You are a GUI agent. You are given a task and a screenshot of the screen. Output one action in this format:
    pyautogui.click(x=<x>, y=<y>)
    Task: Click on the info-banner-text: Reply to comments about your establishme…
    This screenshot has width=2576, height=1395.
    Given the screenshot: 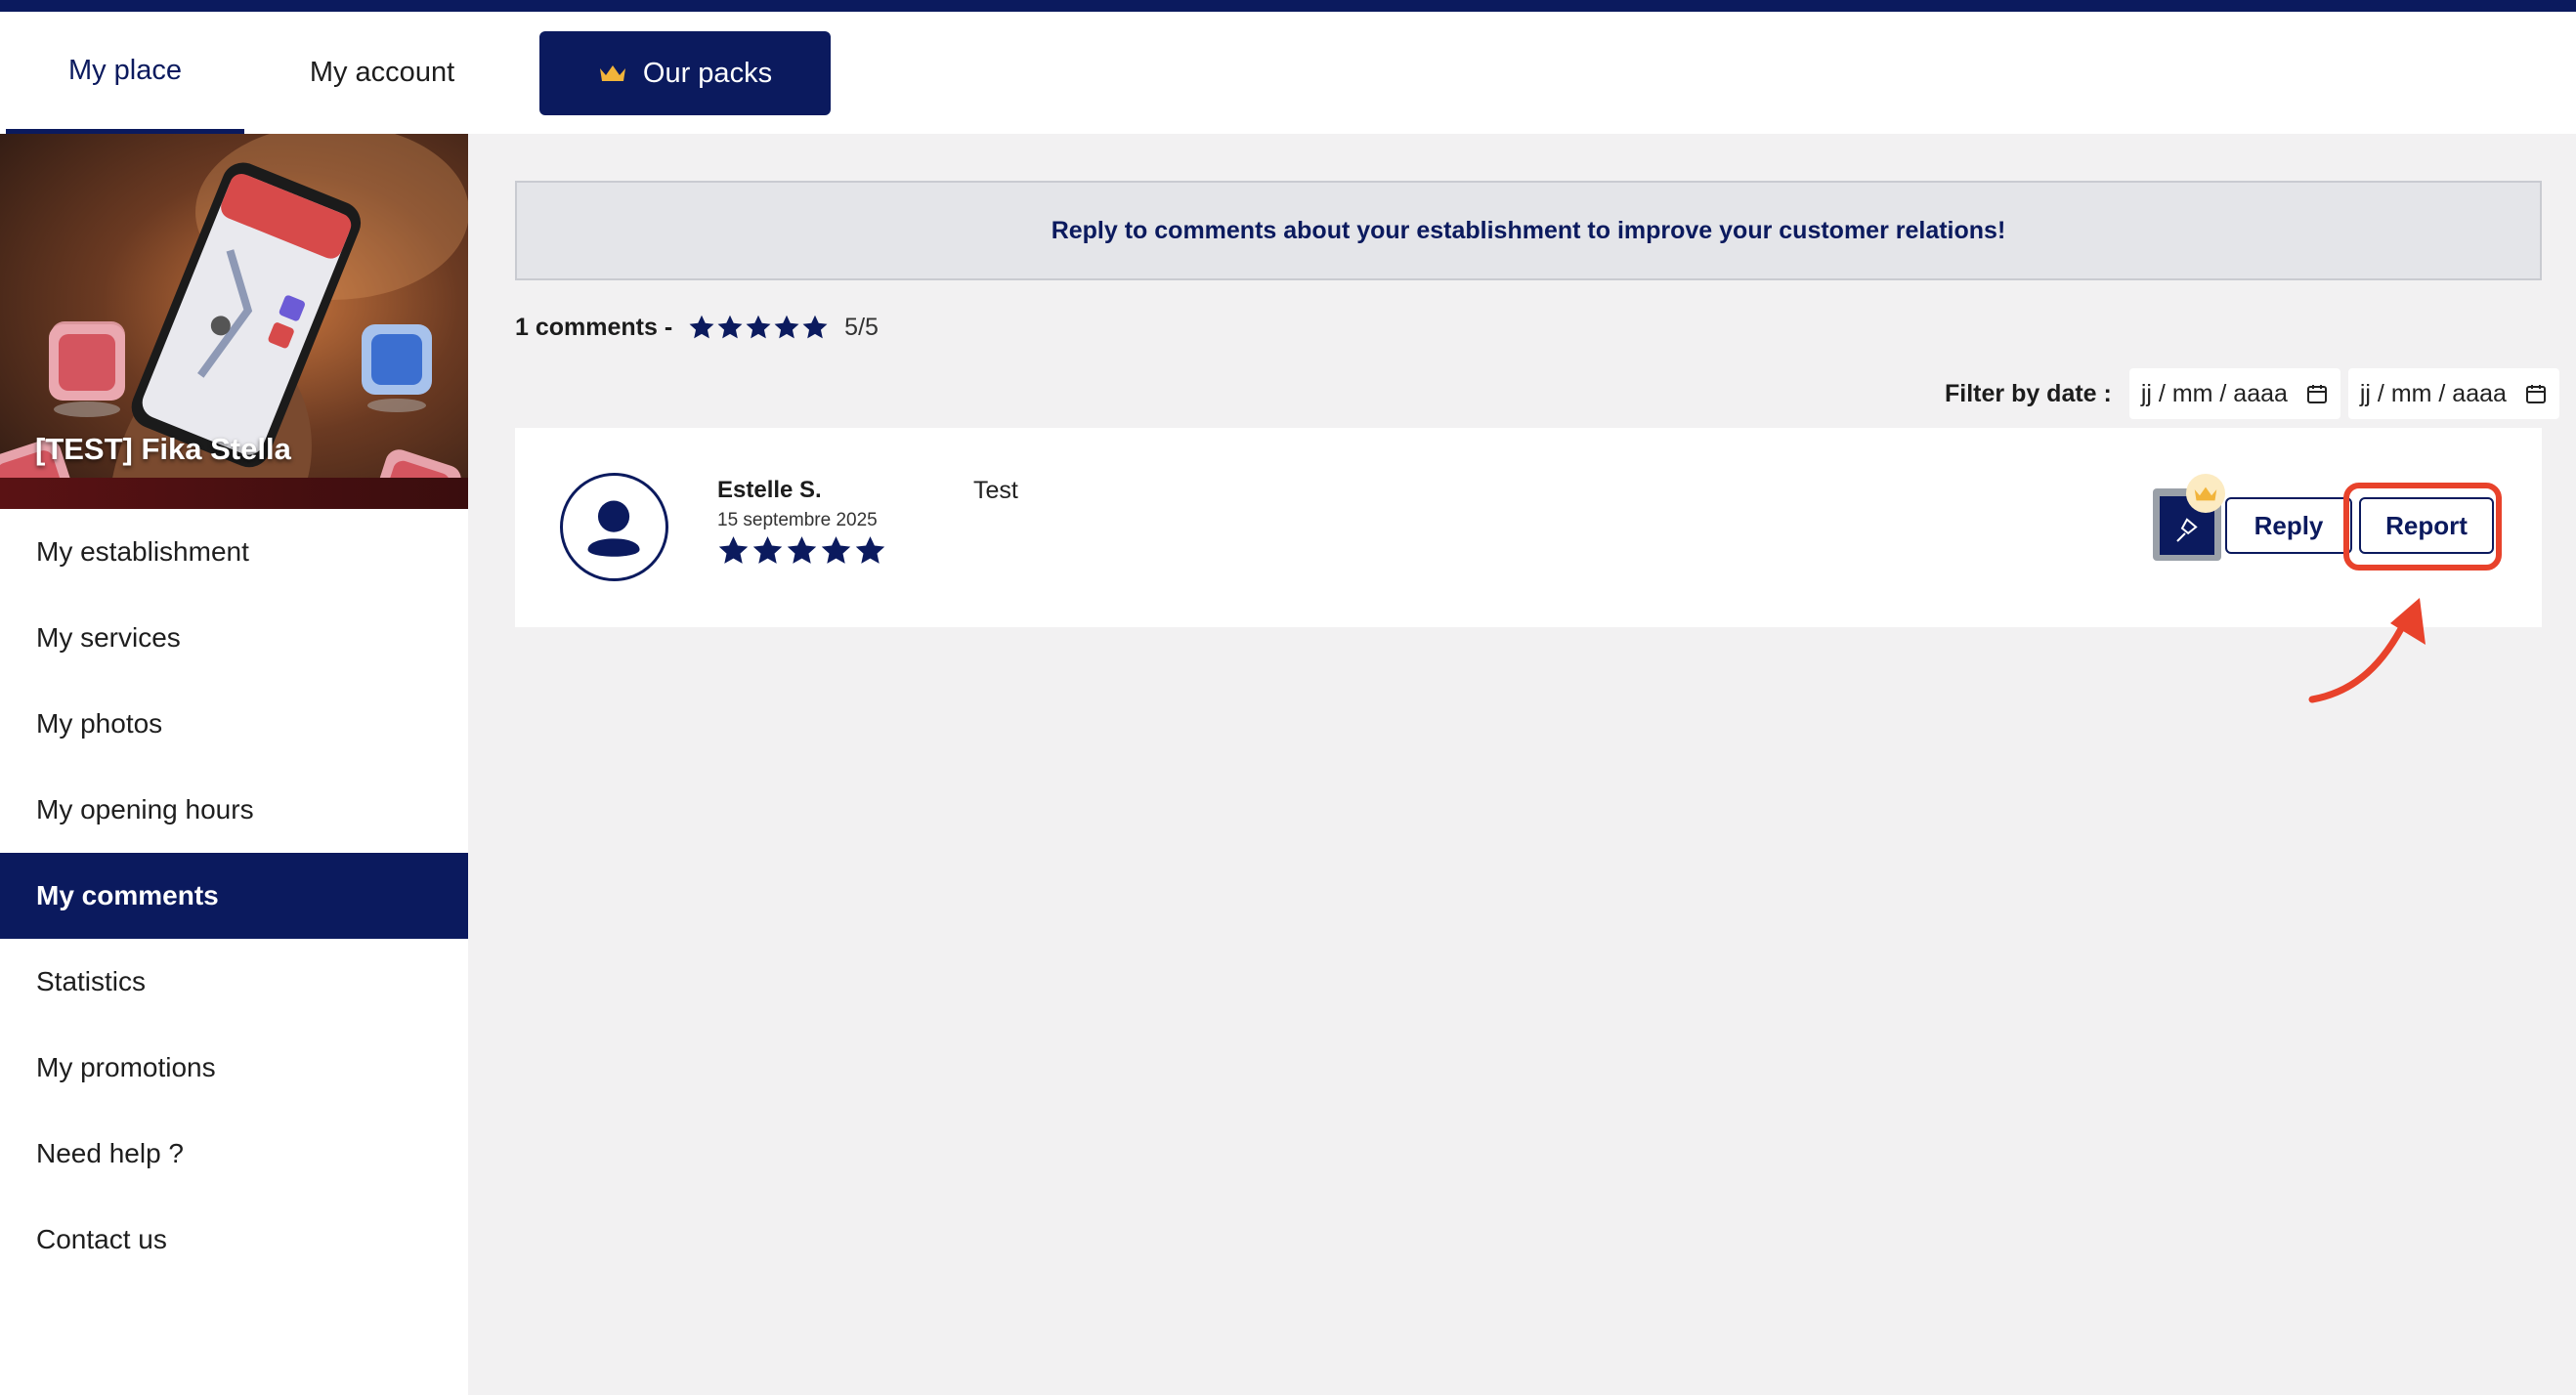 What is the action you would take?
    pyautogui.click(x=1529, y=230)
    